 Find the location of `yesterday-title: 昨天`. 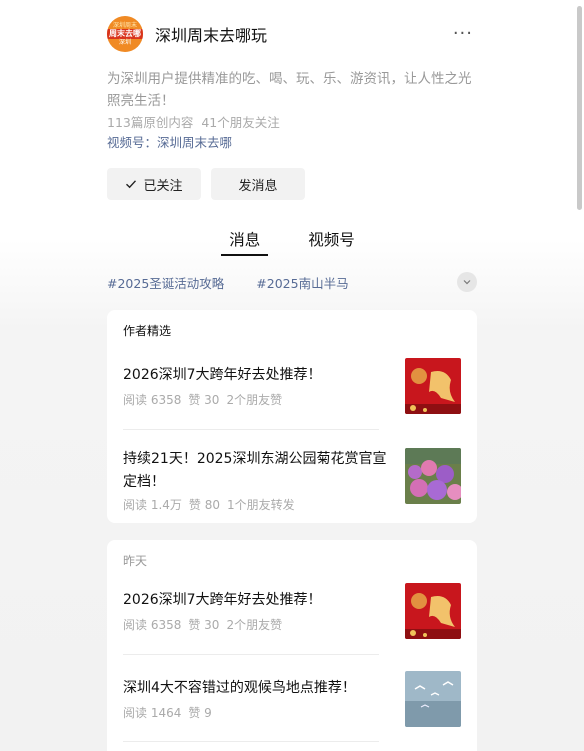

yesterday-title: 昨天 is located at coordinates (135, 561).